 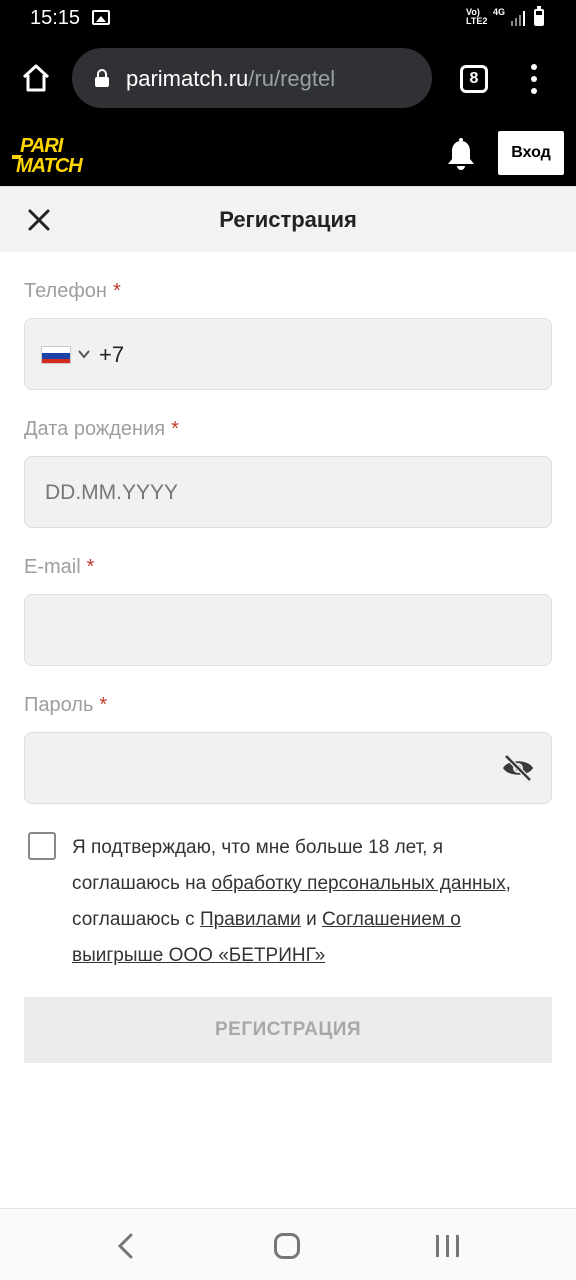 I want to click on home-icon, so click(x=36, y=78).